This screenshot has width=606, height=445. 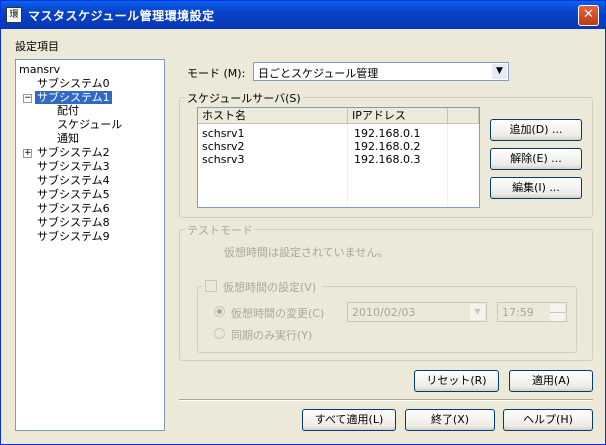 What do you see at coordinates (211, 286) in the screenshot?
I see `virtual-time-checkbox` at bounding box center [211, 286].